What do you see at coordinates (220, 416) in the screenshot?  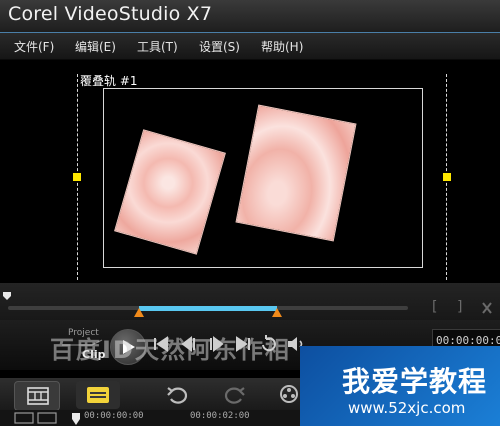 I see `ruler-timecode-2s: 00:00:02:00` at bounding box center [220, 416].